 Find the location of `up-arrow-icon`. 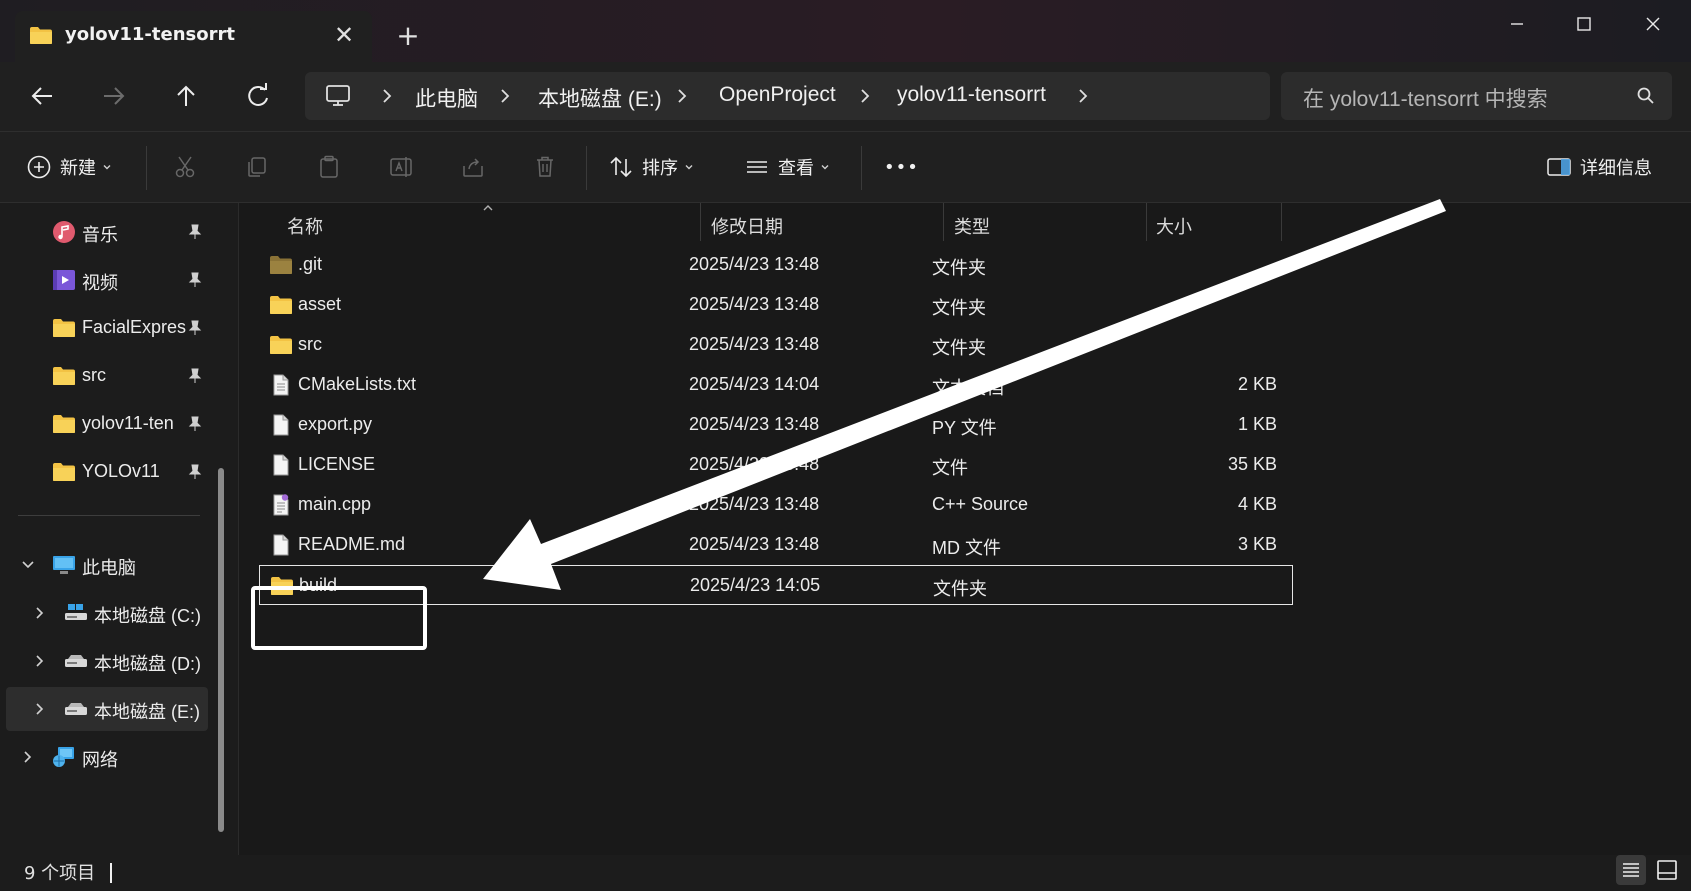

up-arrow-icon is located at coordinates (186, 96).